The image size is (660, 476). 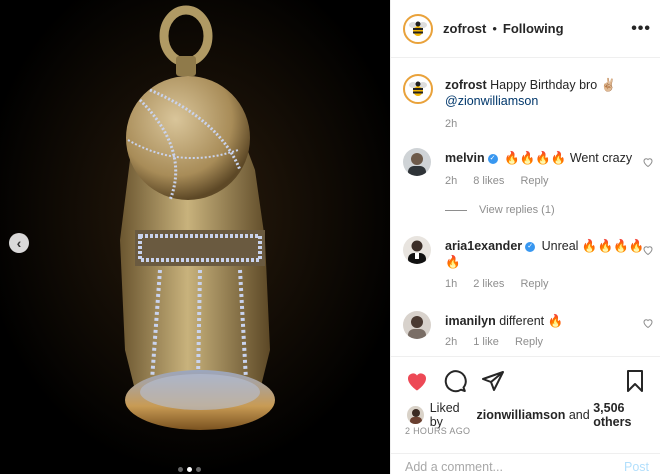 What do you see at coordinates (635, 381) in the screenshot?
I see `bookmark-icon` at bounding box center [635, 381].